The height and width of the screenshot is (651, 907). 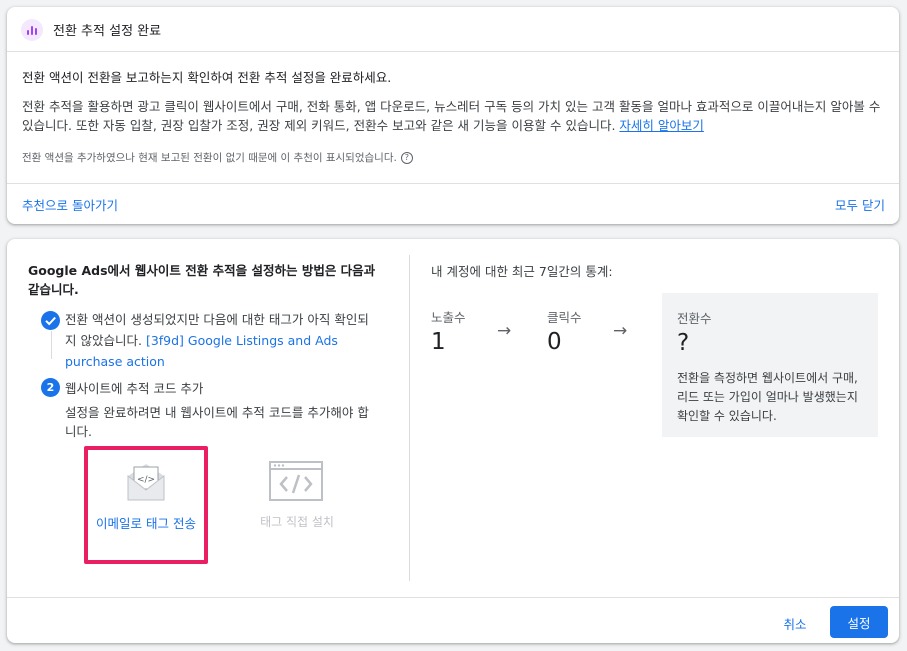 I want to click on impressions-value: 1, so click(x=438, y=342).